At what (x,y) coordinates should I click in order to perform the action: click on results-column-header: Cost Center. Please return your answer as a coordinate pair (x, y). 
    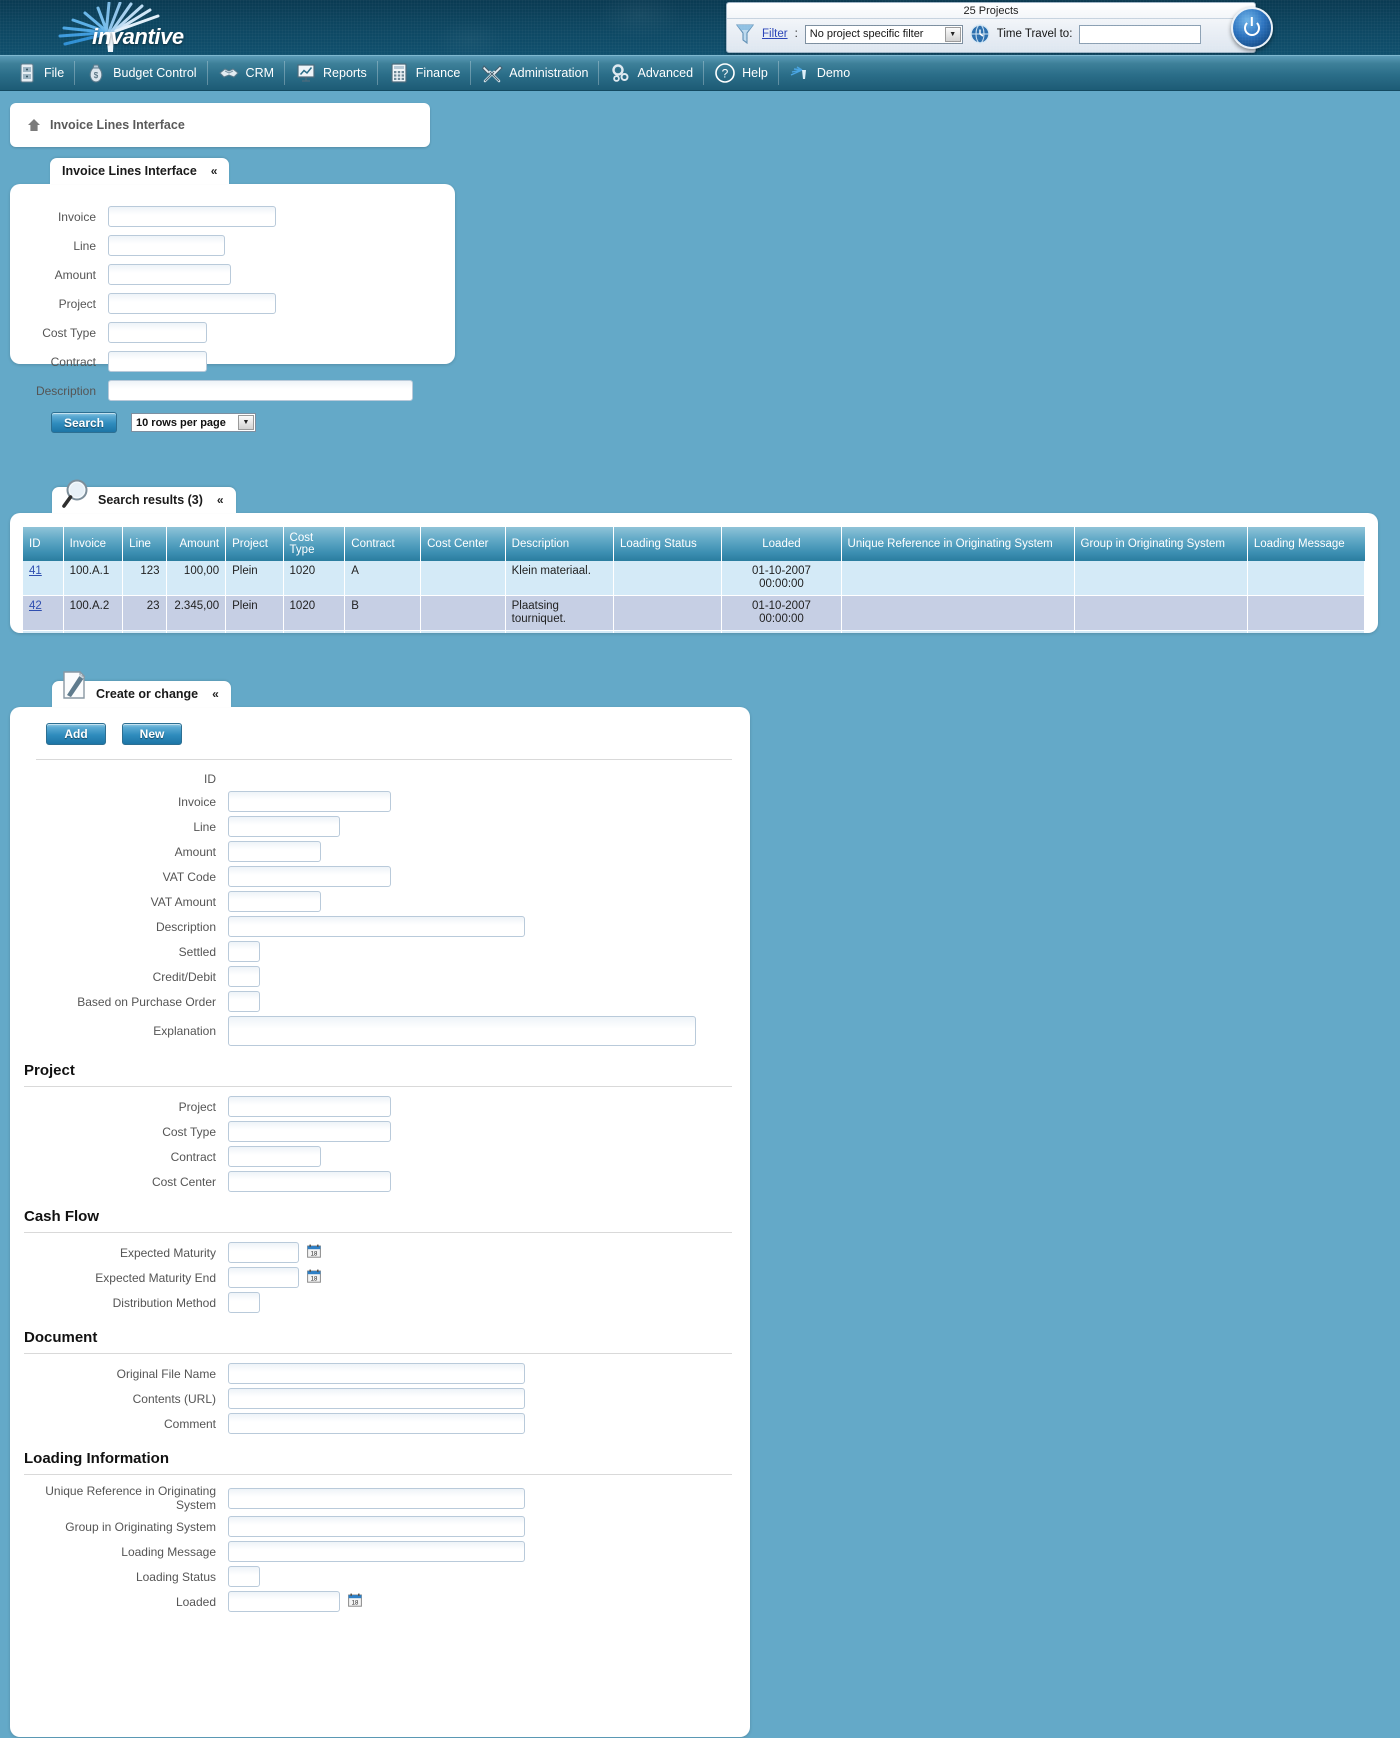
    Looking at the image, I should click on (463, 544).